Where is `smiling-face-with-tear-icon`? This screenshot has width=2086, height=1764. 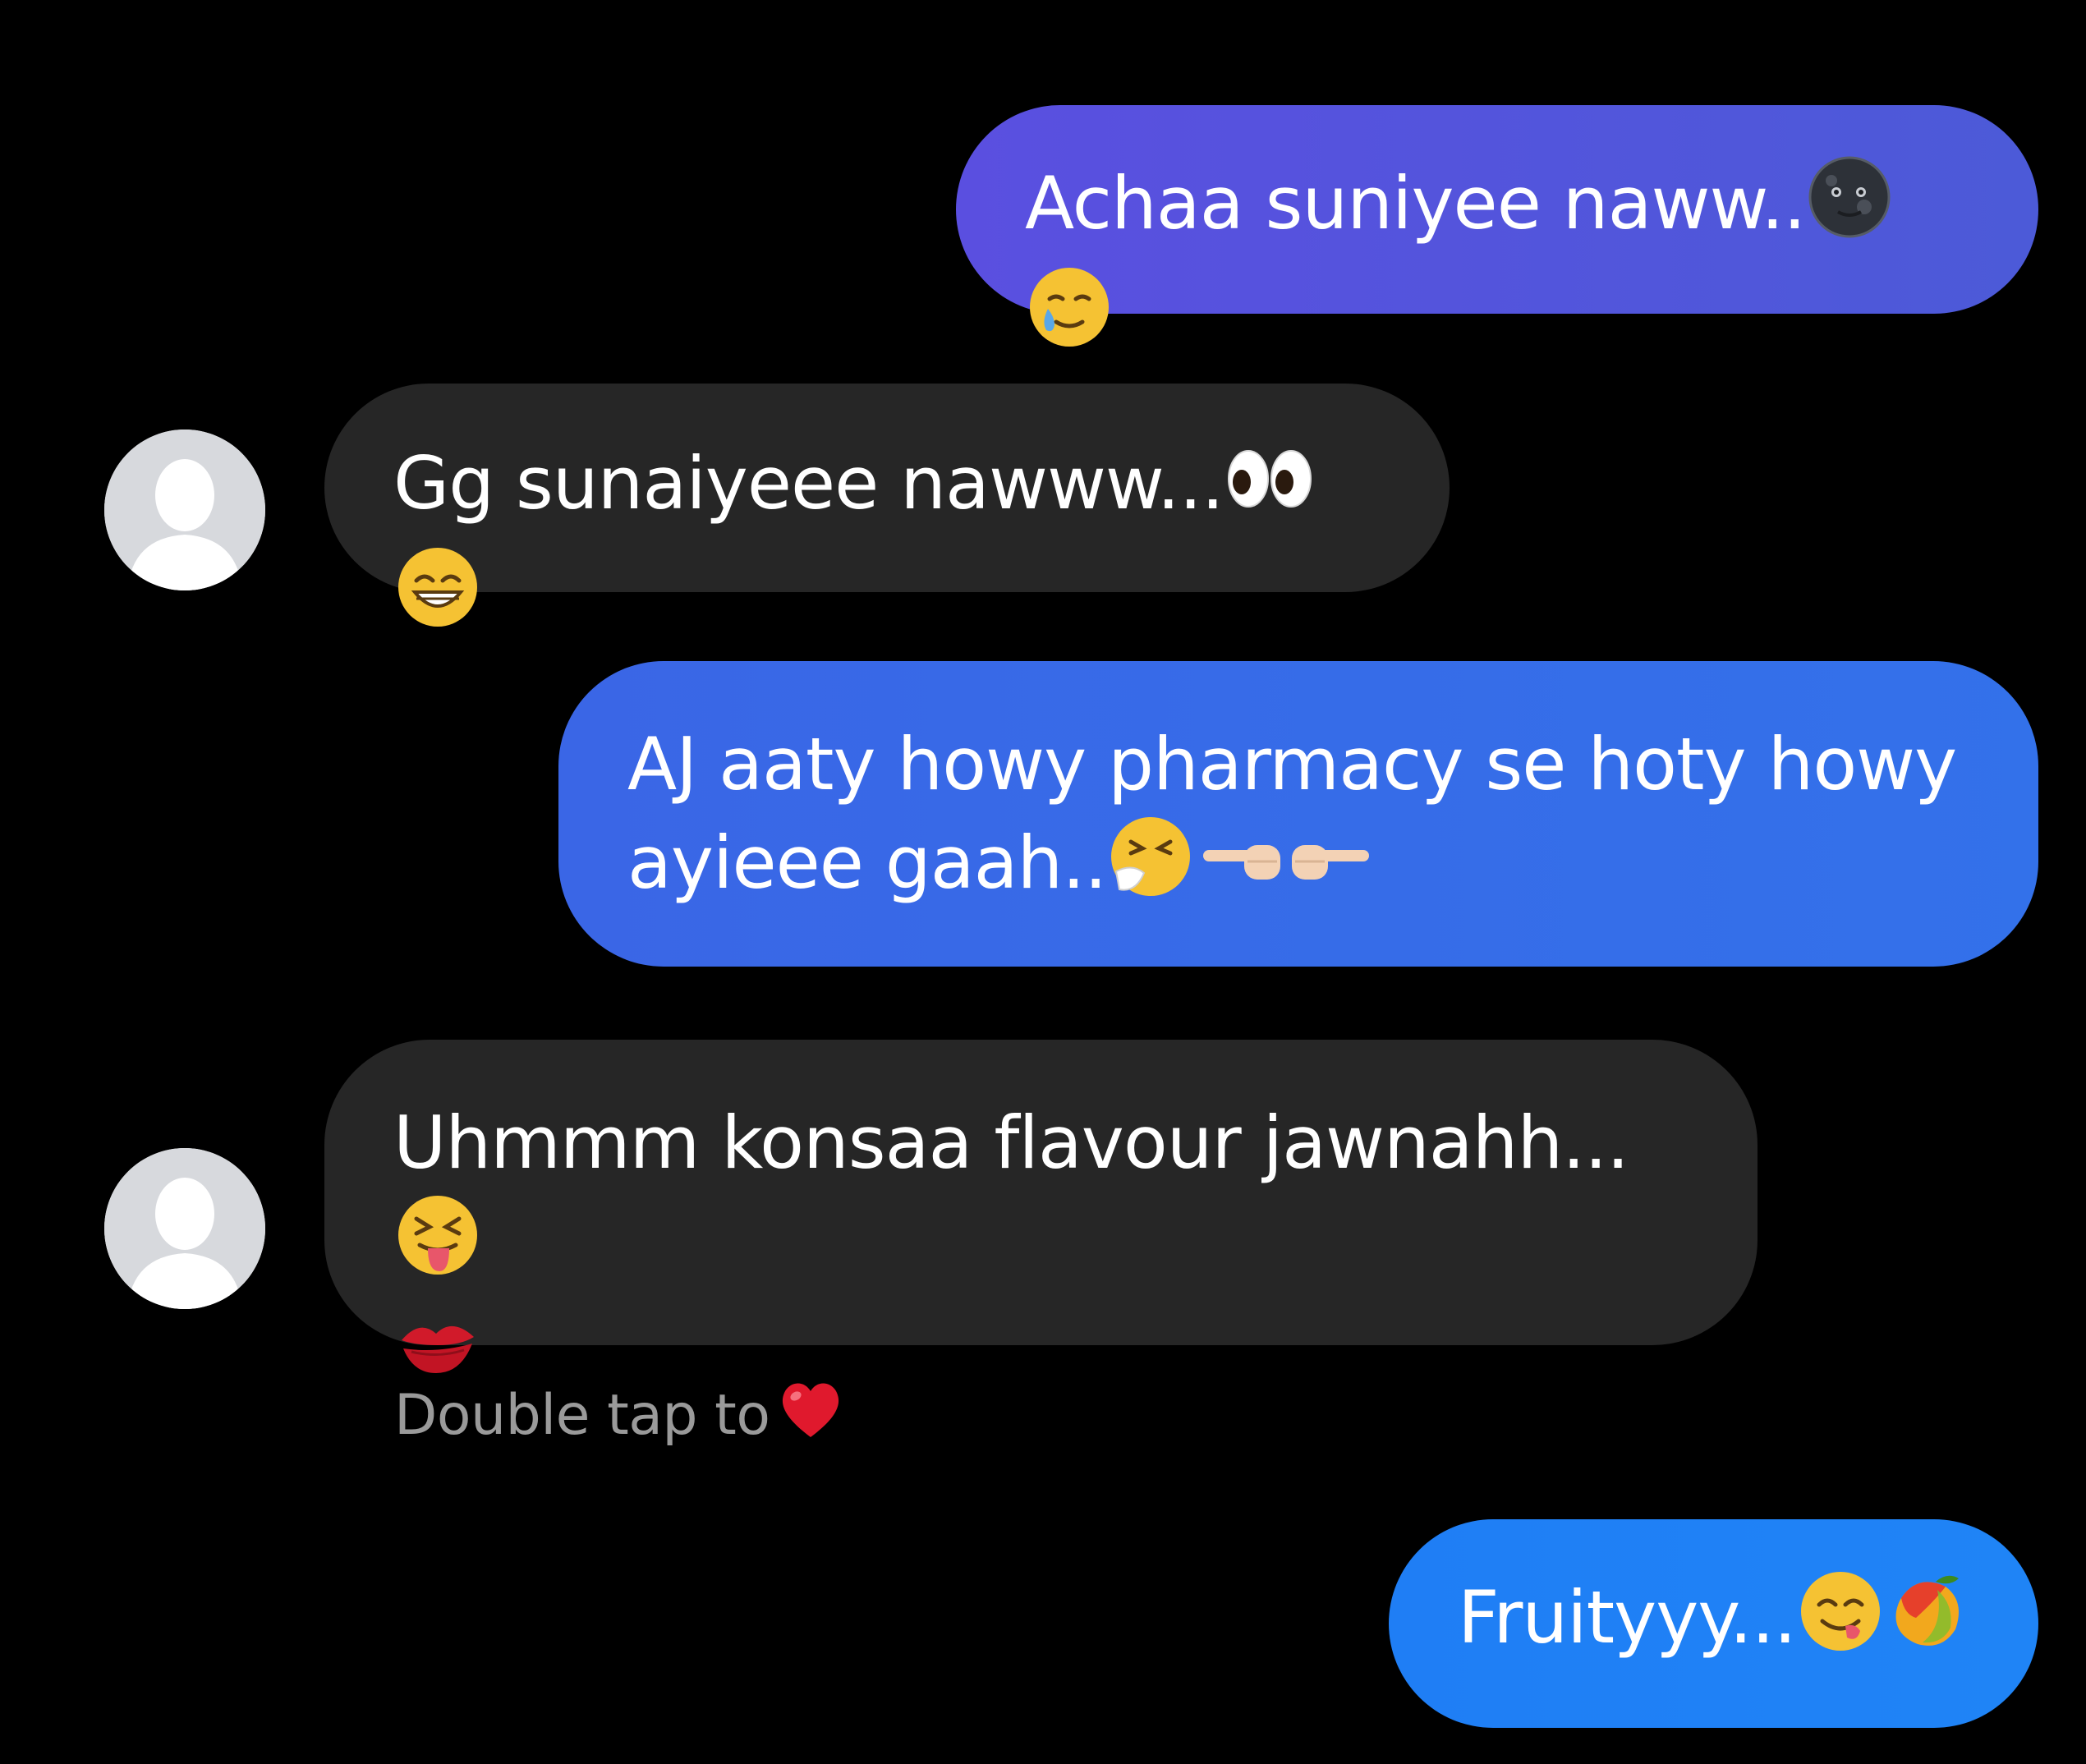
smiling-face-with-tear-icon is located at coordinates (1069, 319).